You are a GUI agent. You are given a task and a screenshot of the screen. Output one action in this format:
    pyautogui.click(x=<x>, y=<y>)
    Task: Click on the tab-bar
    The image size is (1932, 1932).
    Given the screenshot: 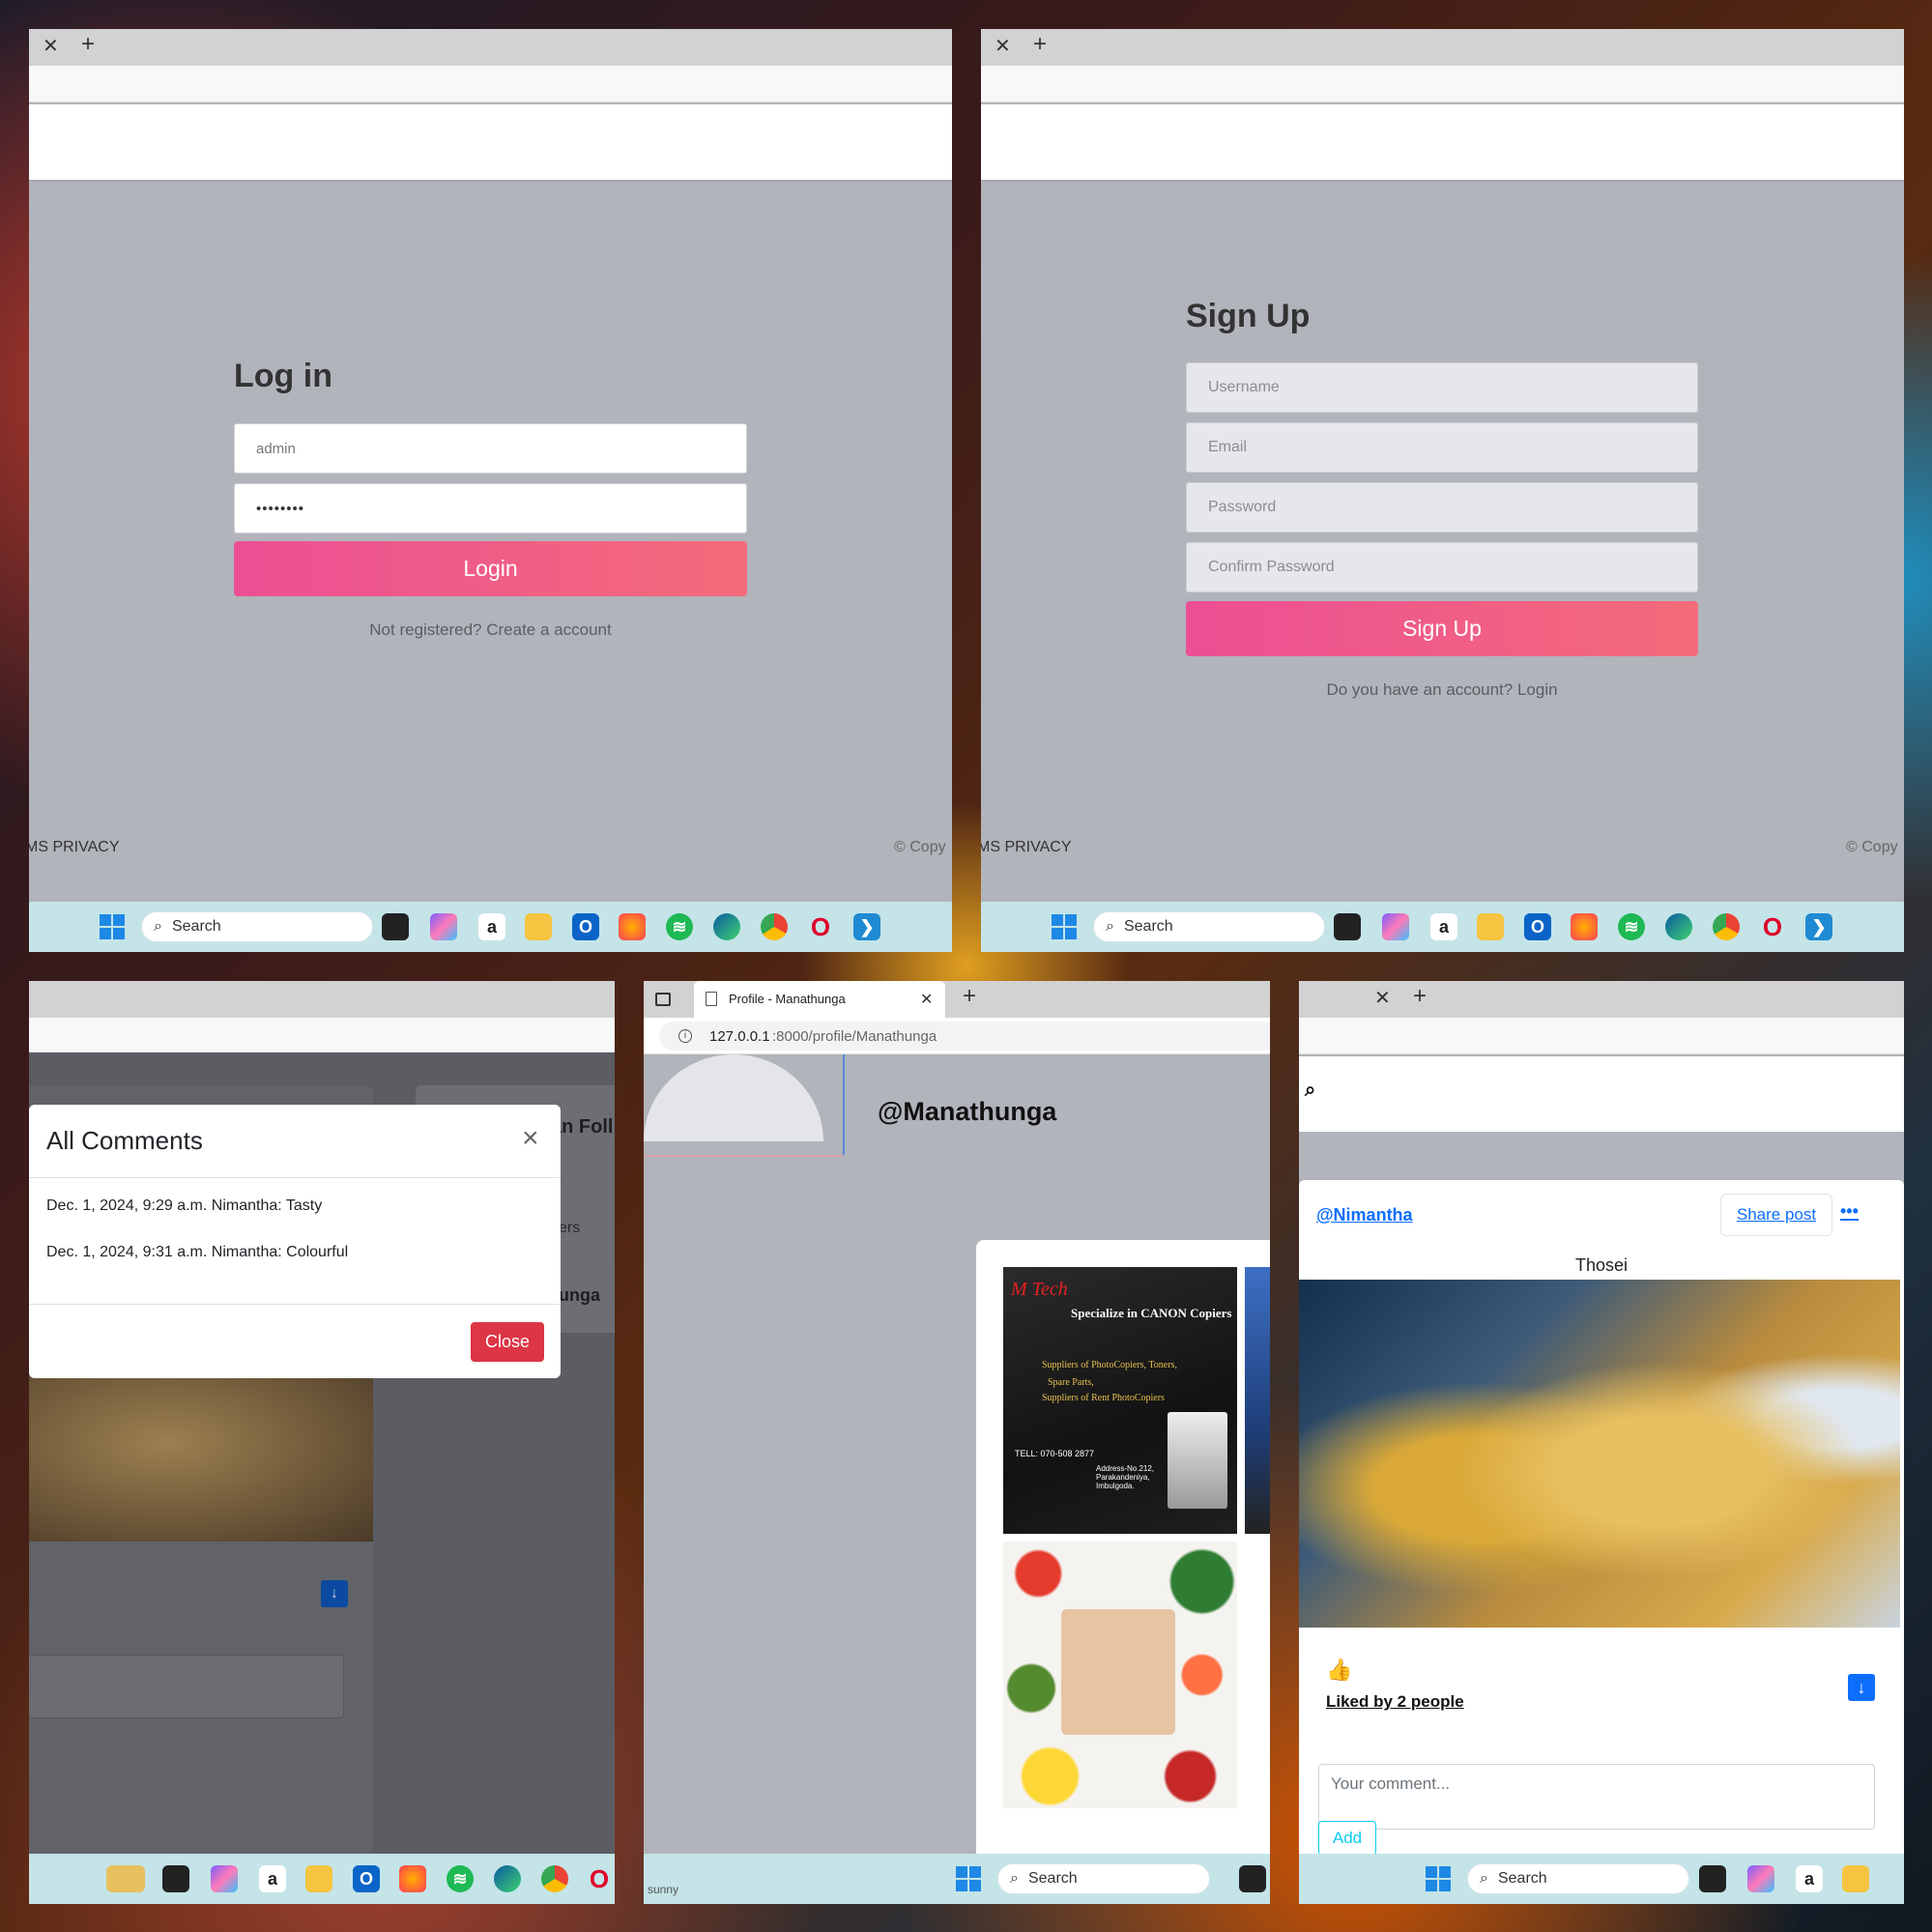 What is the action you would take?
    pyautogui.click(x=322, y=999)
    